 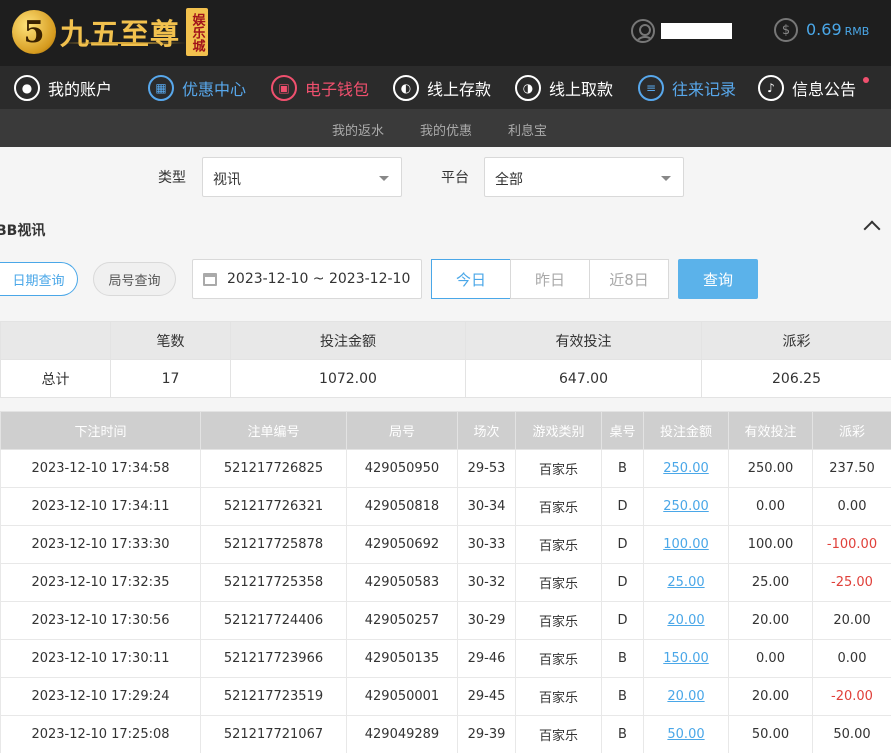 I want to click on session-cell: 29-39, so click(x=486, y=734).